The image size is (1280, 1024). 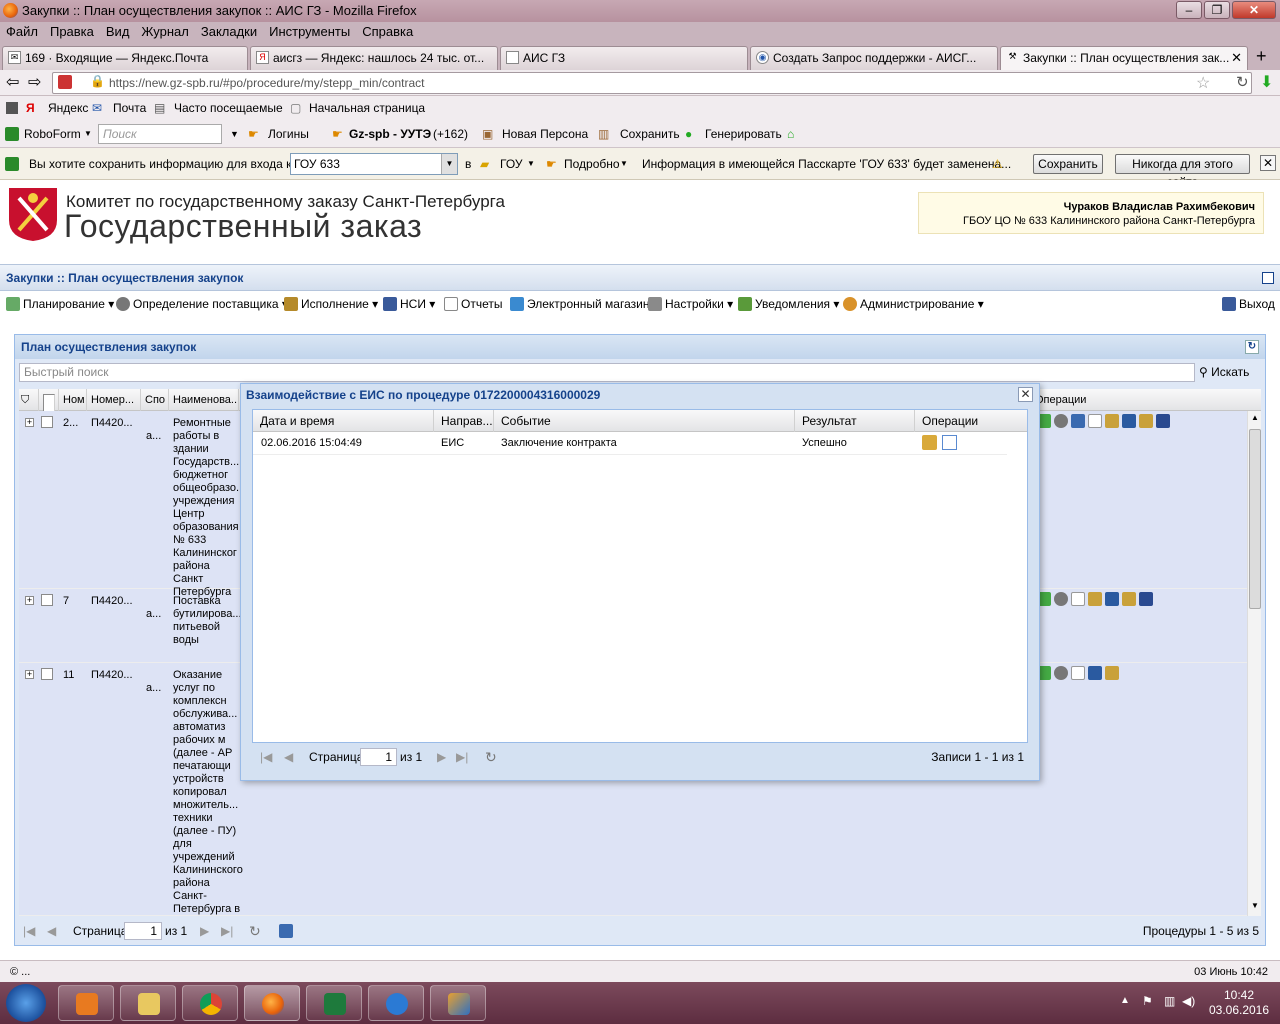 What do you see at coordinates (473, 304) in the screenshot?
I see `menu-reports: Отчеты` at bounding box center [473, 304].